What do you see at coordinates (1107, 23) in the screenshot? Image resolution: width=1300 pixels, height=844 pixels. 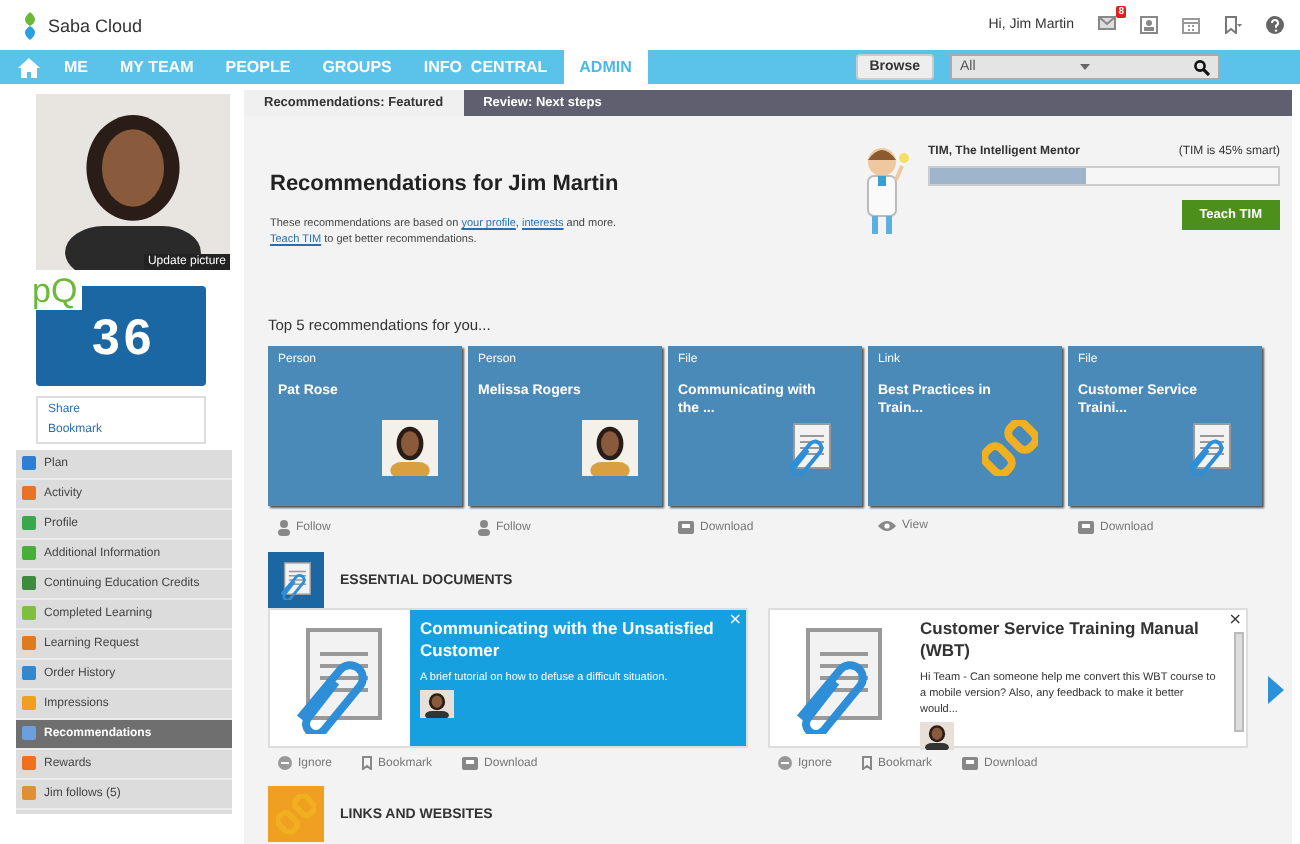 I see `mail-icon` at bounding box center [1107, 23].